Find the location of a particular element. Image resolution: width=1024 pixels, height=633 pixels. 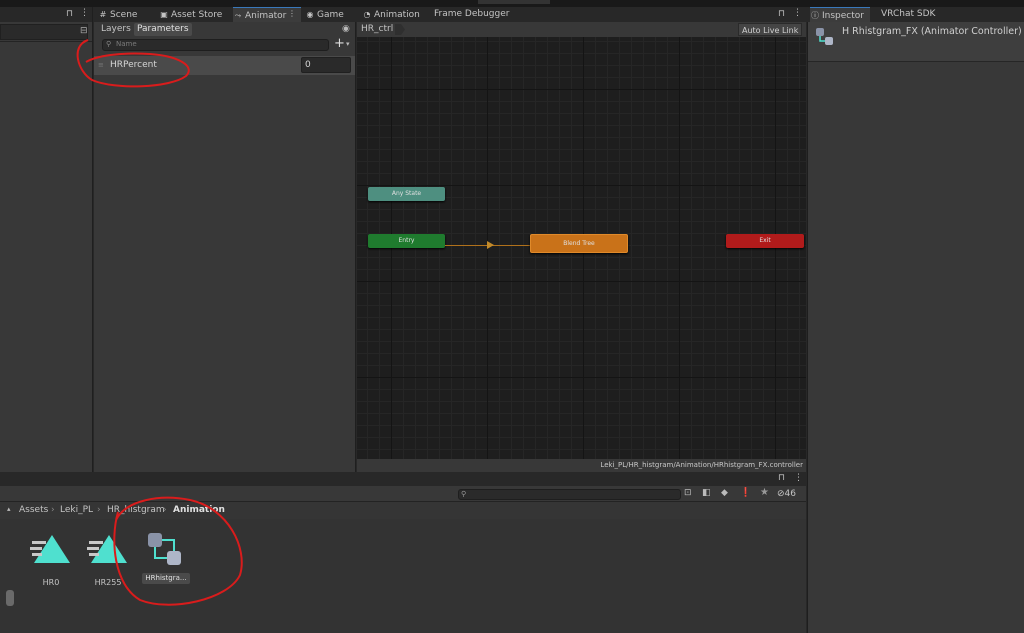

annotation-circle-parameter is located at coordinates (133, 63).